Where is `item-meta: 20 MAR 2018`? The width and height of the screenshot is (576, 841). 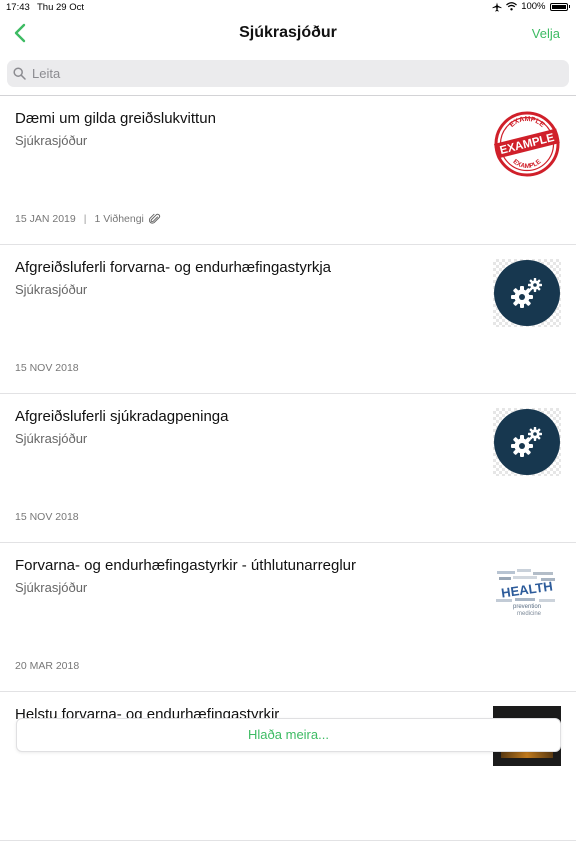 item-meta: 20 MAR 2018 is located at coordinates (47, 666).